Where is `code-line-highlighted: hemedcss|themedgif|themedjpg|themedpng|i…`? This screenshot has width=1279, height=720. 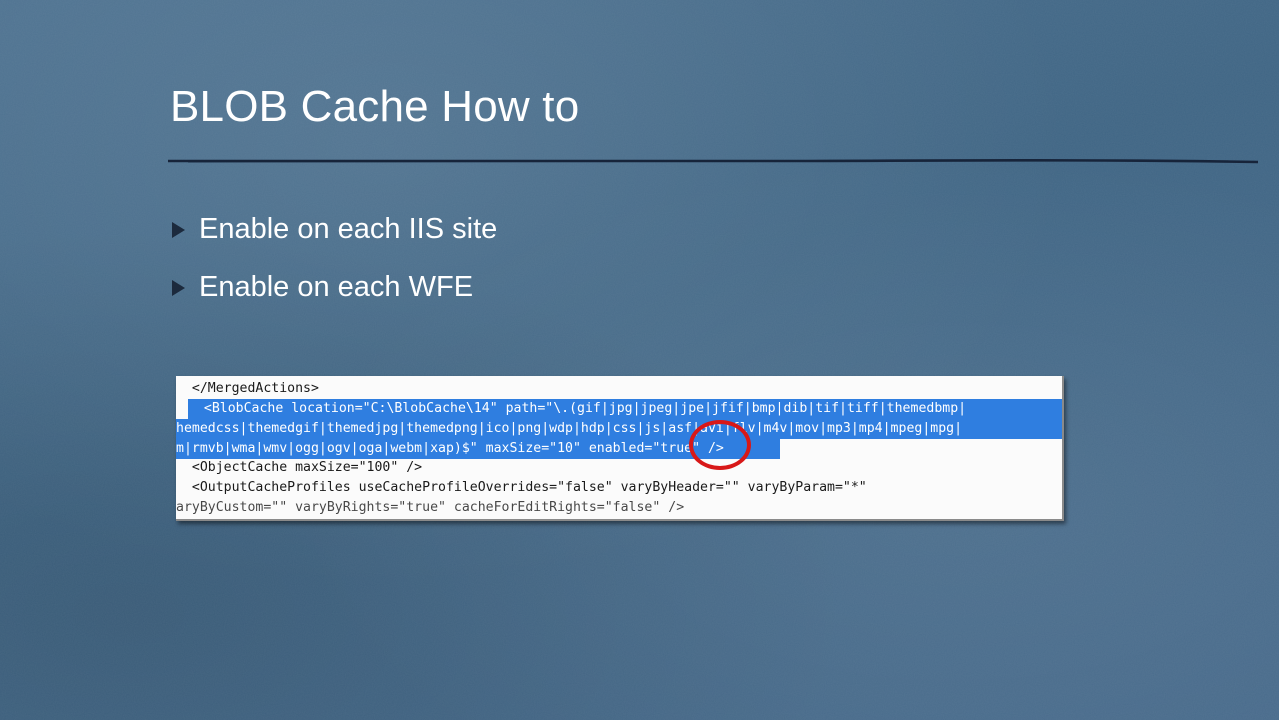
code-line-highlighted: hemedcss|themedgif|themedjpg|themedpng|i… is located at coordinates (619, 429).